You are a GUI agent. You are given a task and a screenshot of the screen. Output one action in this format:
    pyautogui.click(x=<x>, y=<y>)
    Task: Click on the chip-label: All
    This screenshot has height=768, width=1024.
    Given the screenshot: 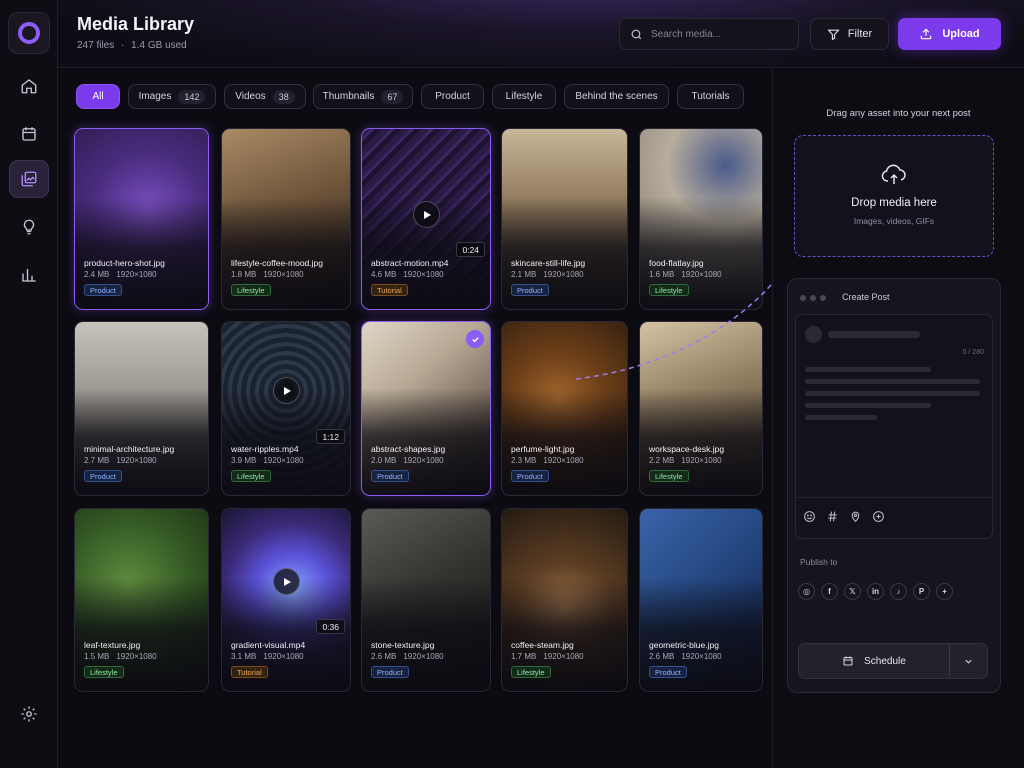 What is the action you would take?
    pyautogui.click(x=98, y=96)
    